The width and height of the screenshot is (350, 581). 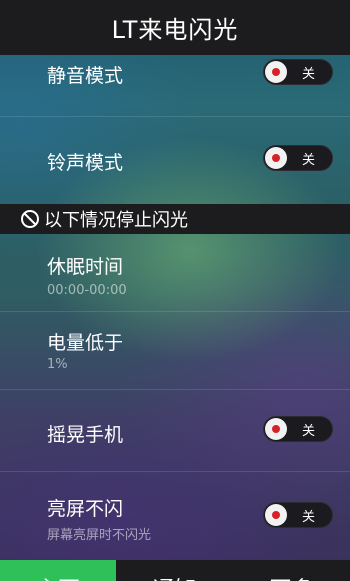 What do you see at coordinates (175, 273) in the screenshot?
I see `sleep-time-row: 休眠时间 00:00-00:00` at bounding box center [175, 273].